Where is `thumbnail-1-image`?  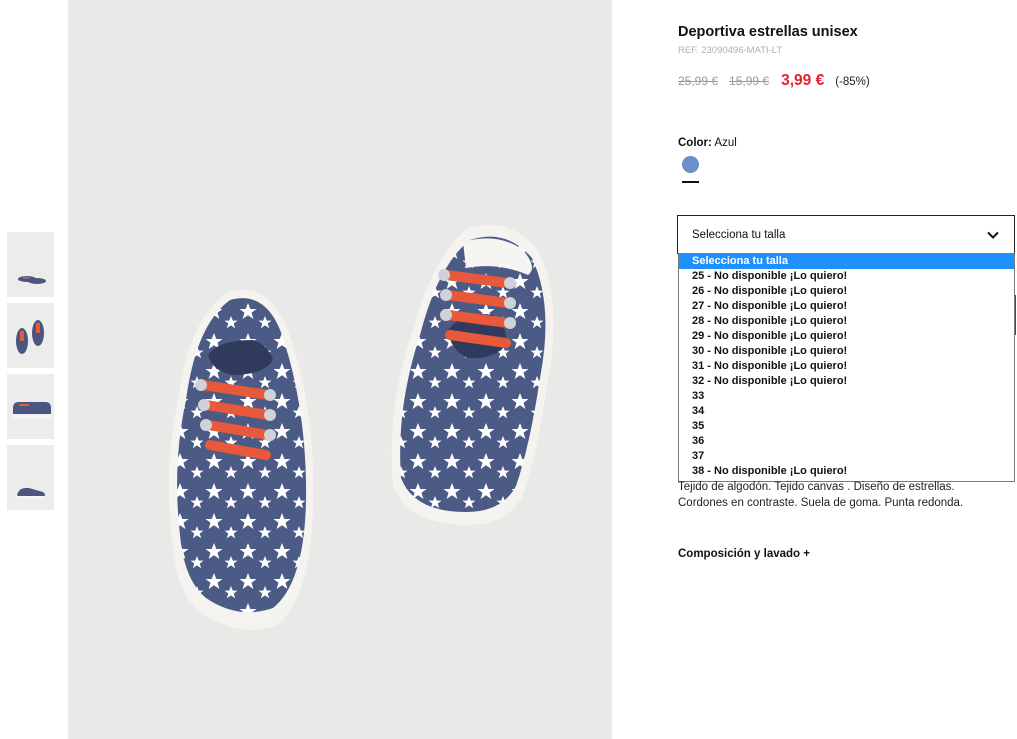
thumbnail-1-image is located at coordinates (32, 280).